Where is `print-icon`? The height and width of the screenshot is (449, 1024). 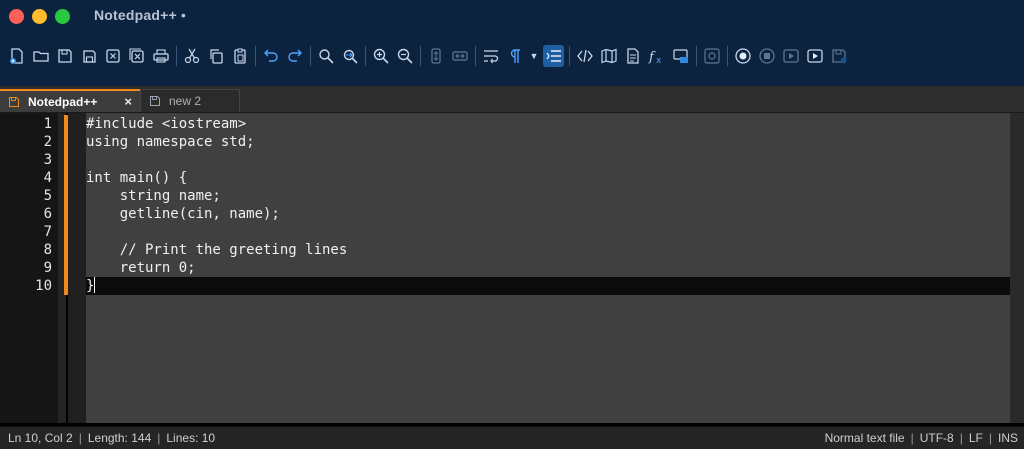 print-icon is located at coordinates (160, 56).